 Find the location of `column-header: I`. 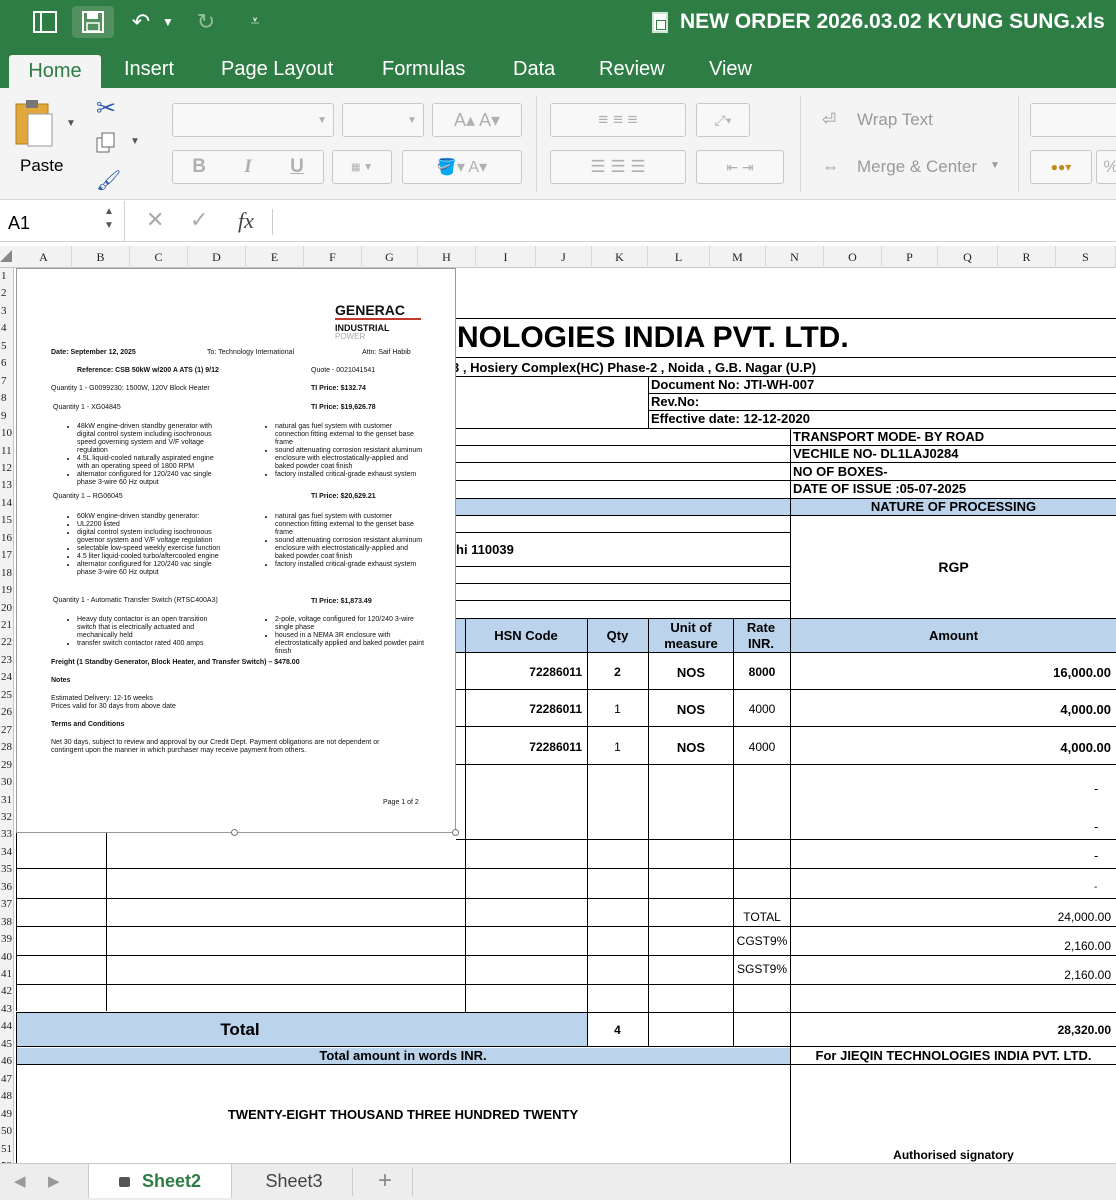

column-header: I is located at coordinates (506, 257).